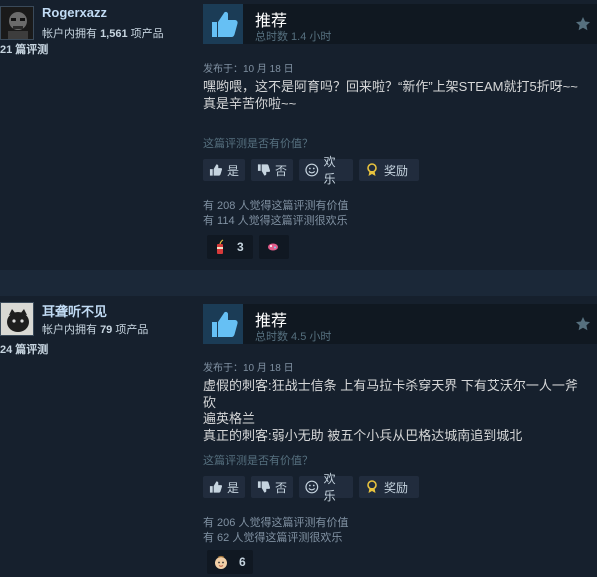 Image resolution: width=597 pixels, height=577 pixels. What do you see at coordinates (293, 37) in the screenshot?
I see `hours-played: 总时数 1.4 小时` at bounding box center [293, 37].